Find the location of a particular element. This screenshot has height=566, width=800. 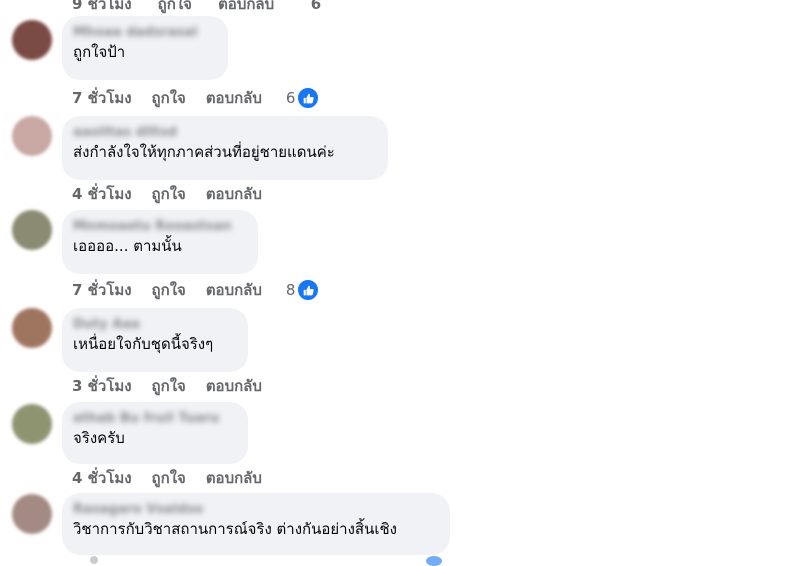

comment-actions: 7 ชั่วโมง ถูกใจ ตอบกลับ 8 is located at coordinates (196, 290).